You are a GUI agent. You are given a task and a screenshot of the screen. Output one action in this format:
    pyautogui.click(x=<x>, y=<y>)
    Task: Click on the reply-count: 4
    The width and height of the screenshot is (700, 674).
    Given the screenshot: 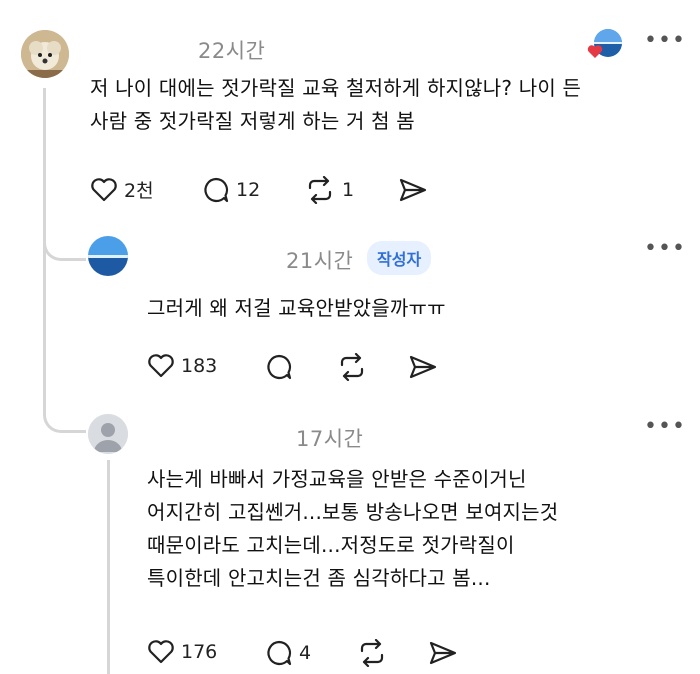 What is the action you would take?
    pyautogui.click(x=305, y=653)
    